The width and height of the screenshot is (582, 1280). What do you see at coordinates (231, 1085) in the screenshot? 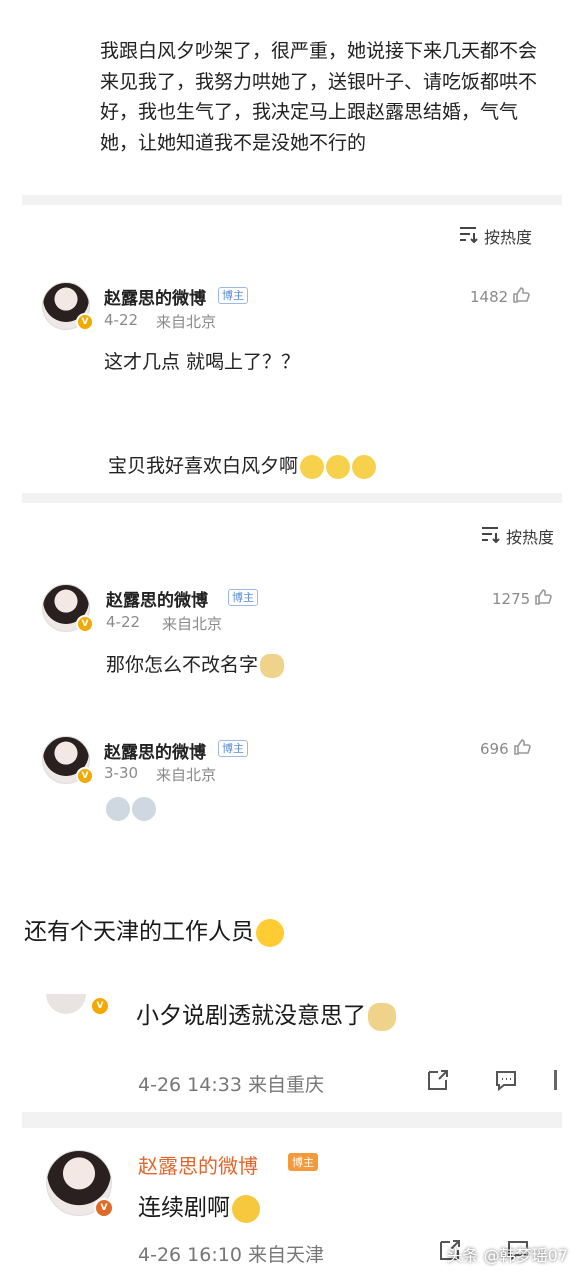
I see `reply-meta: 4-26 14:33 来自重庆` at bounding box center [231, 1085].